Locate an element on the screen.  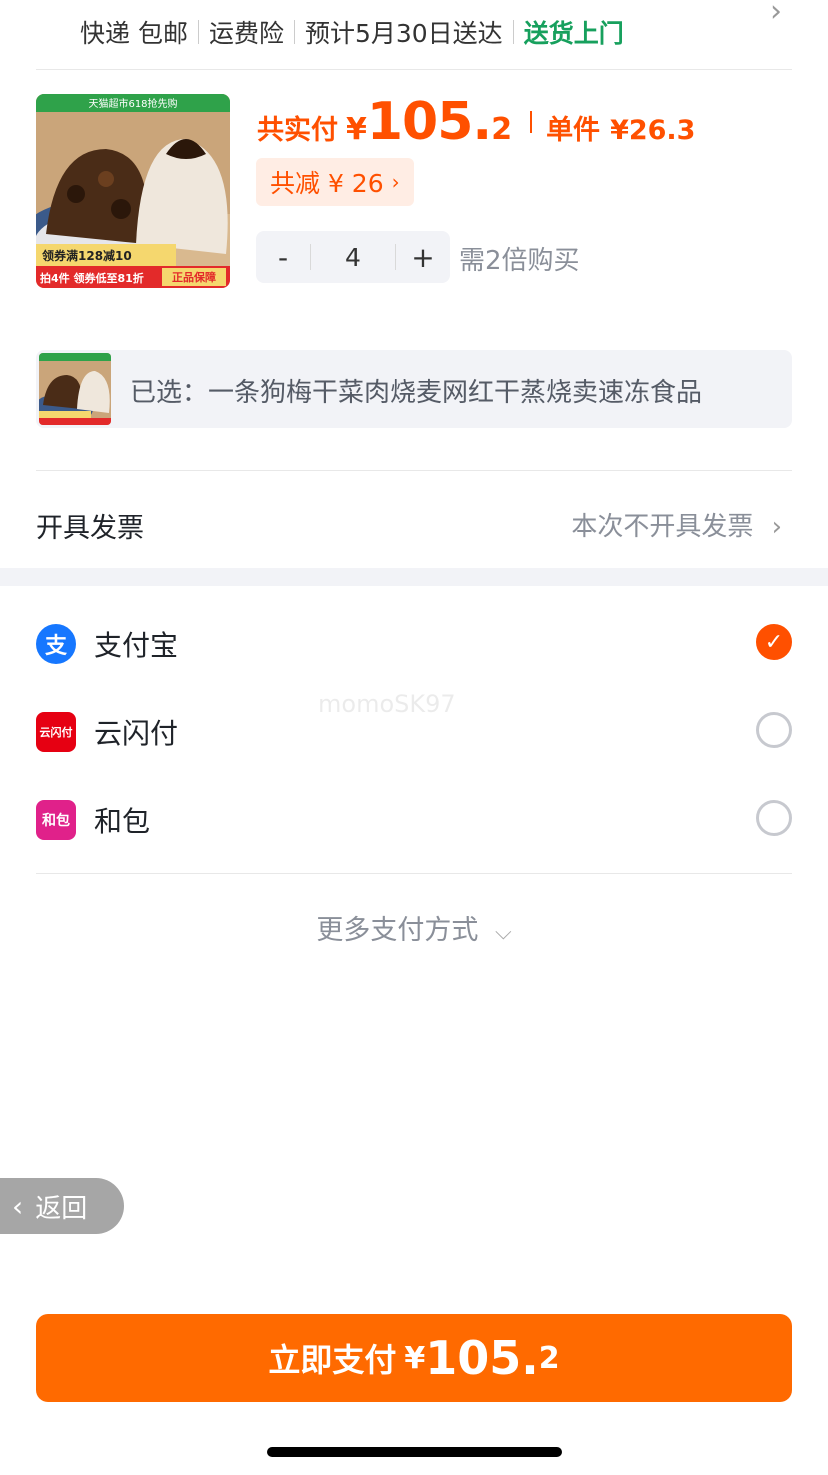
chevron-down-icon: ⌵ is located at coordinates (503, 932).